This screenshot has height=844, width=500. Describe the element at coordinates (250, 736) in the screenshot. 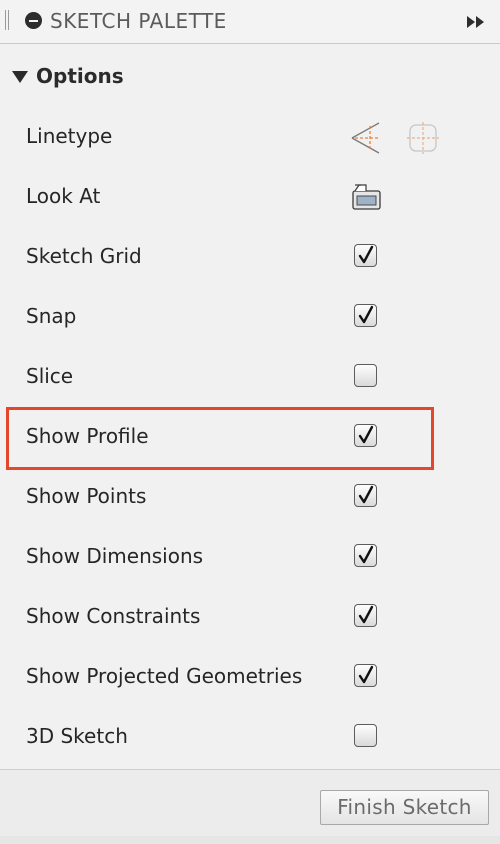

I see `row-3d-sketch: 3D Sketch` at that location.